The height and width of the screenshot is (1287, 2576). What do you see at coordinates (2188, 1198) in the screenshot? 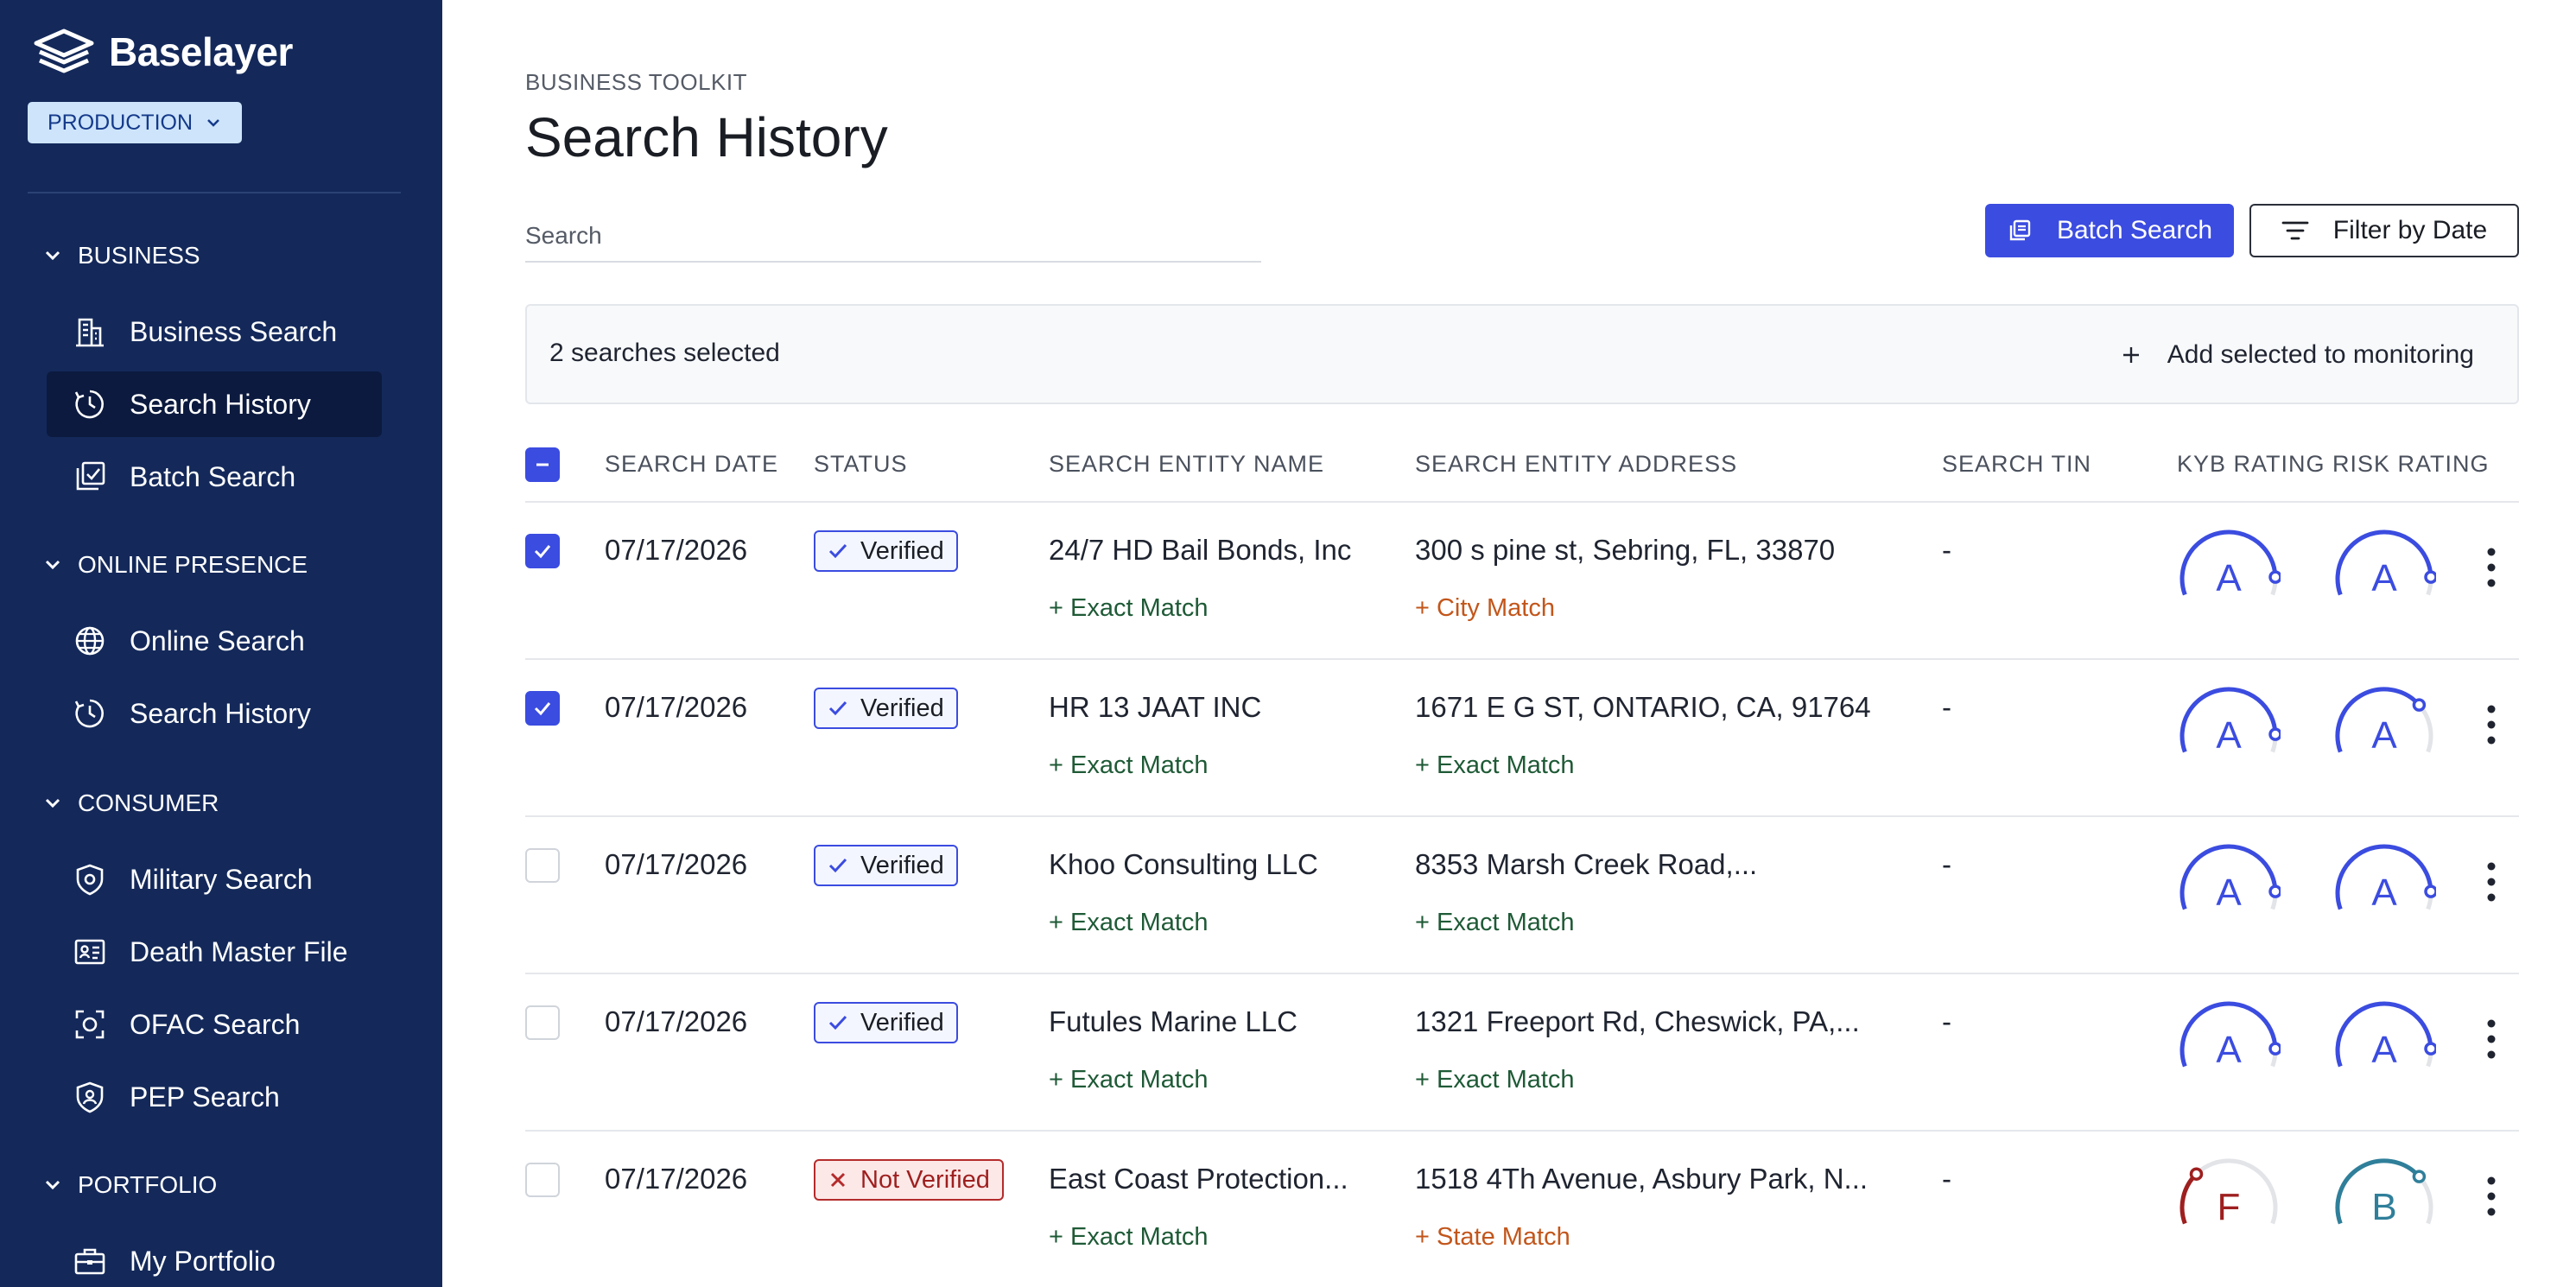
I see `gauge-fill` at bounding box center [2188, 1198].